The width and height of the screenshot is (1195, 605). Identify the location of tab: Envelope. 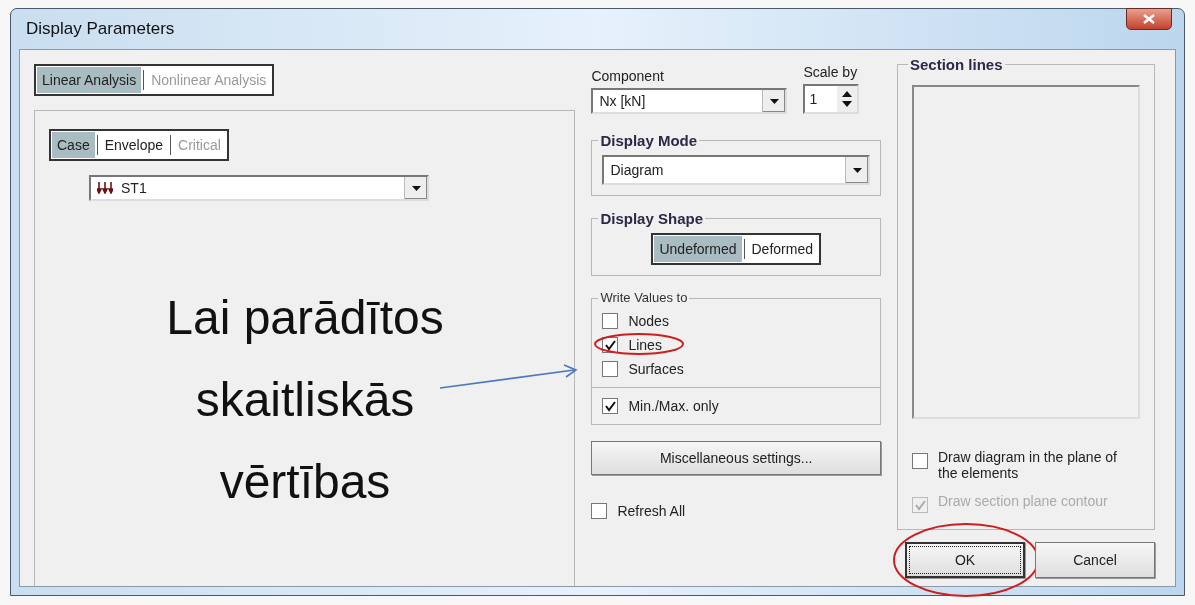
(134, 145).